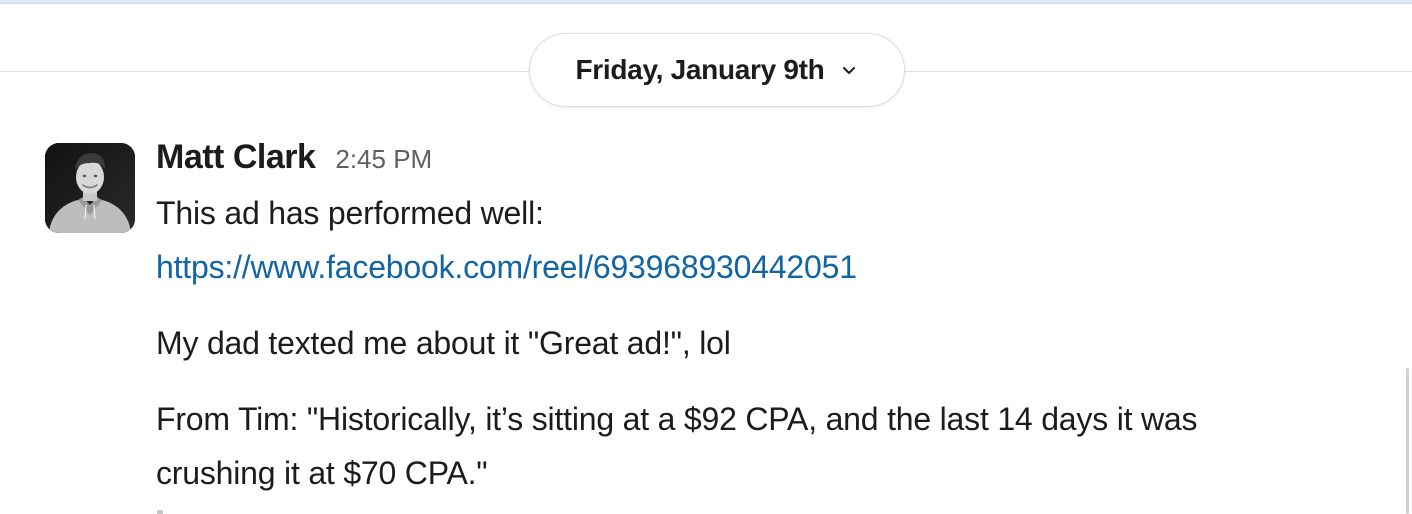  I want to click on date-divider-label: Friday, January 9th, so click(700, 69).